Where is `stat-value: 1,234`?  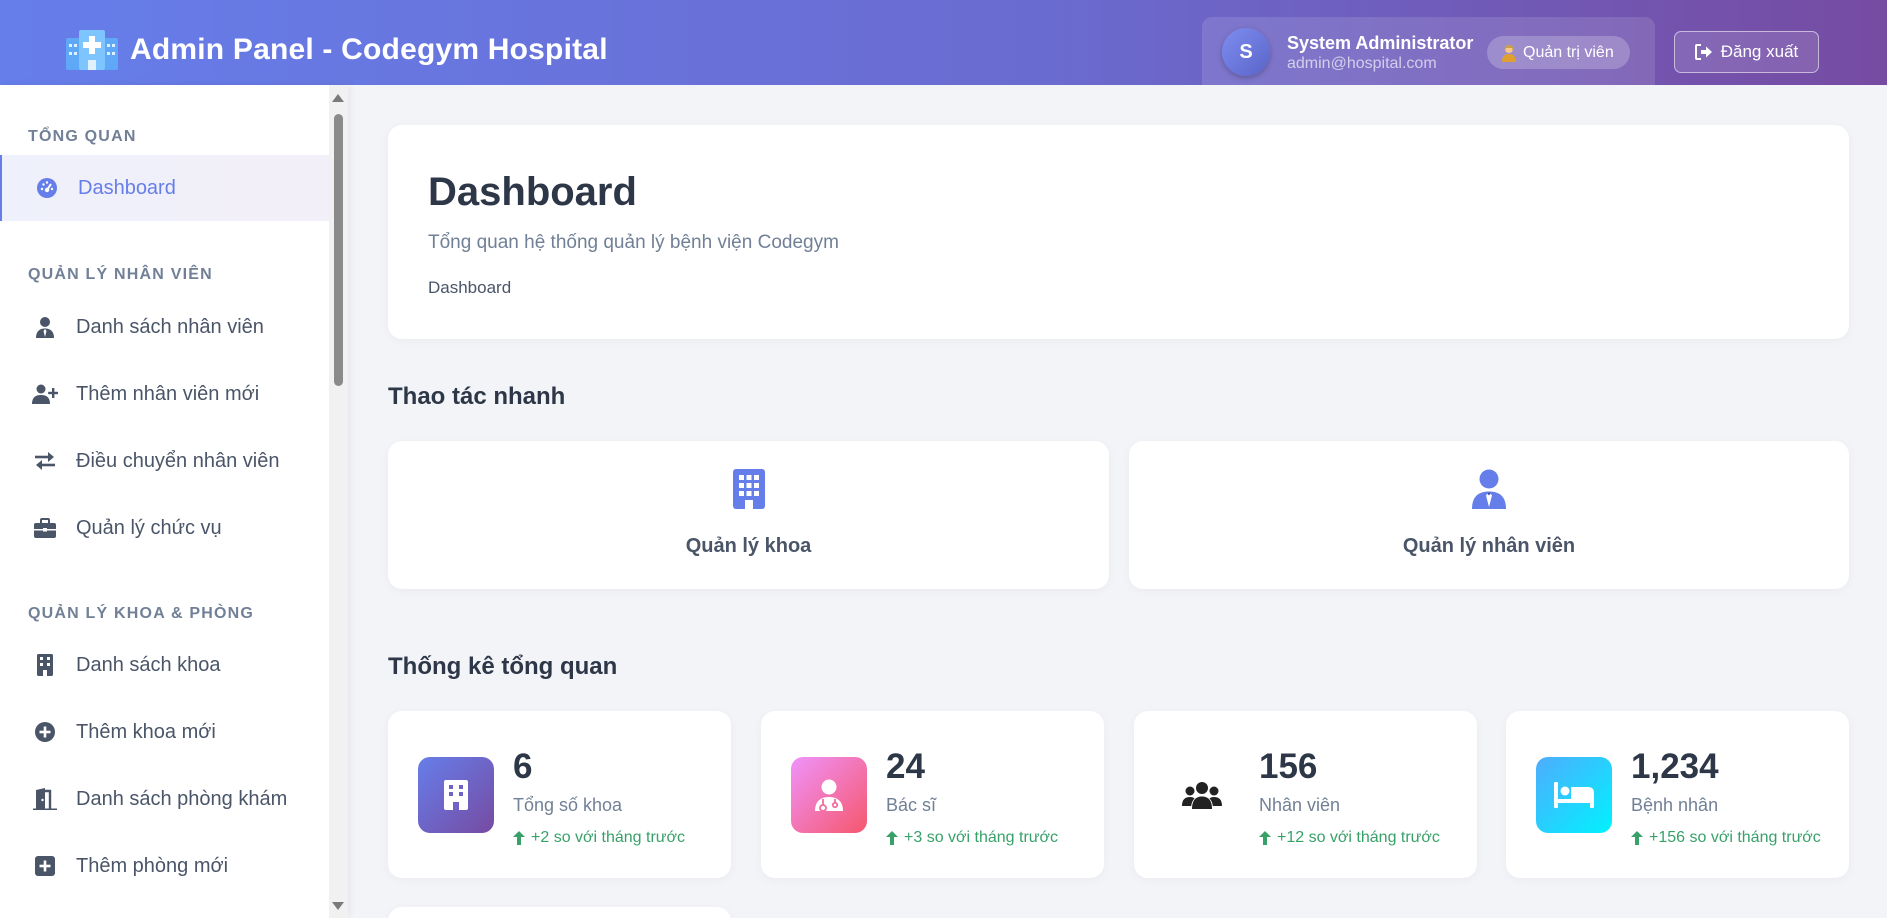
stat-value: 1,234 is located at coordinates (1675, 766).